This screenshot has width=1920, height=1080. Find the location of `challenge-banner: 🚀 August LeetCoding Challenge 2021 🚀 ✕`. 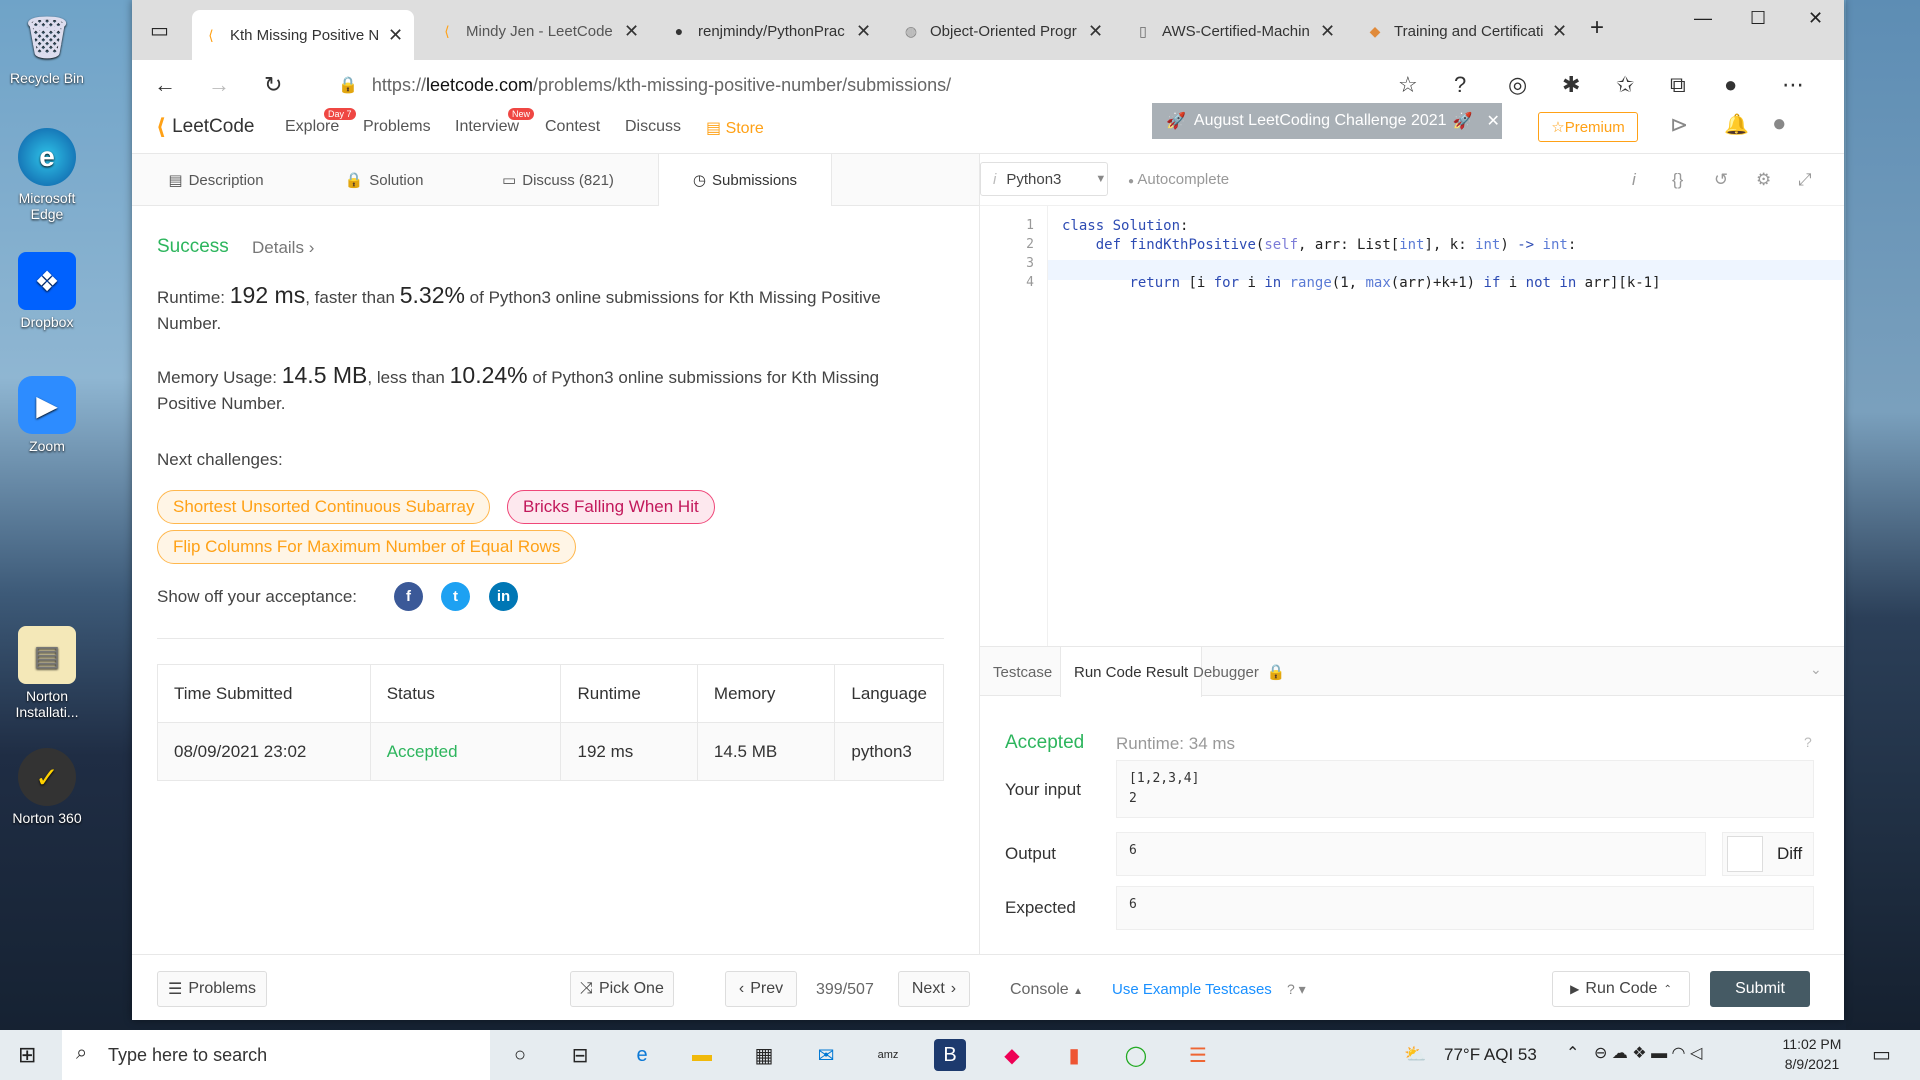

challenge-banner: 🚀 August LeetCoding Challenge 2021 🚀 ✕ is located at coordinates (1327, 121).